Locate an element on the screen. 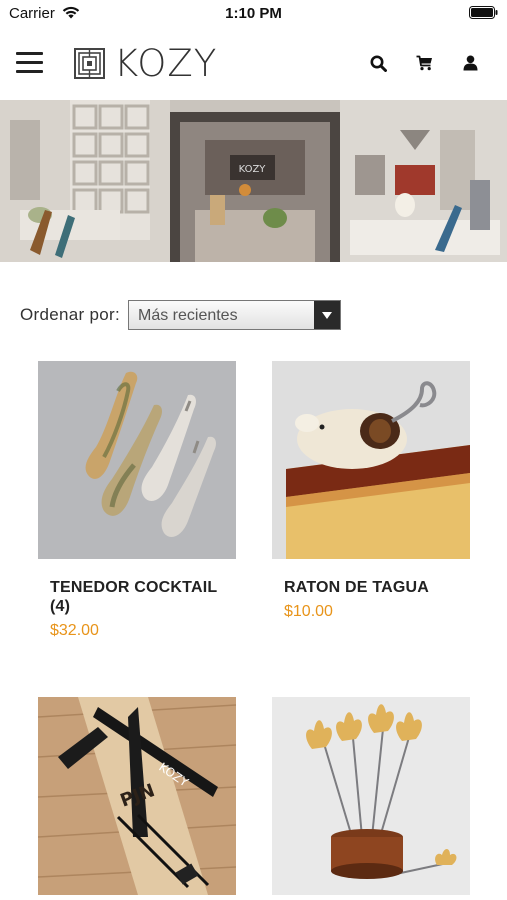  chevron-down-icon is located at coordinates (326, 315).